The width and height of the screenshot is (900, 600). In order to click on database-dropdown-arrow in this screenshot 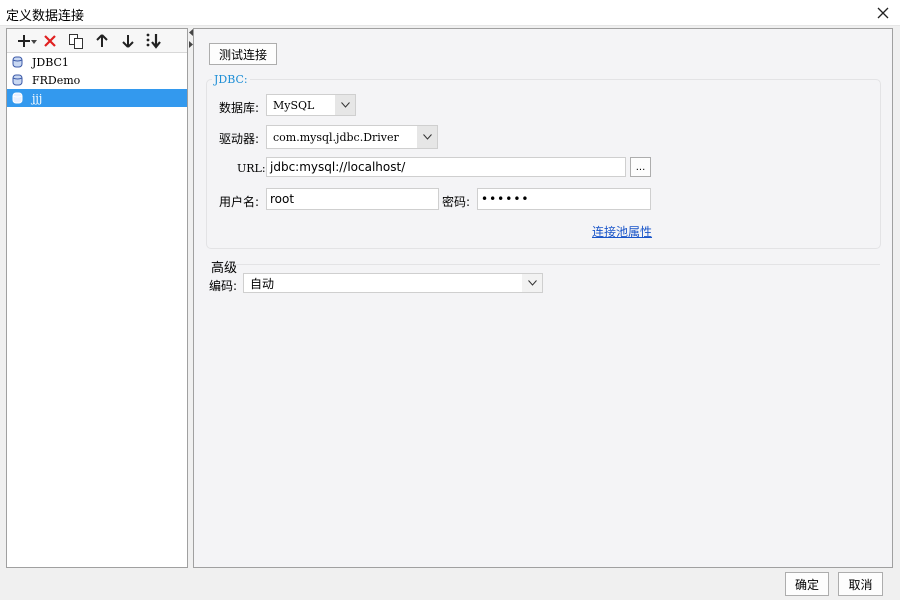, I will do `click(345, 105)`.